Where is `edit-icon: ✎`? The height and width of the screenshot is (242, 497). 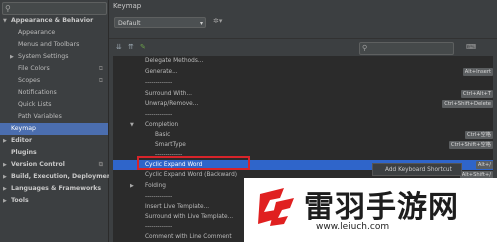 edit-icon: ✎ is located at coordinates (143, 47).